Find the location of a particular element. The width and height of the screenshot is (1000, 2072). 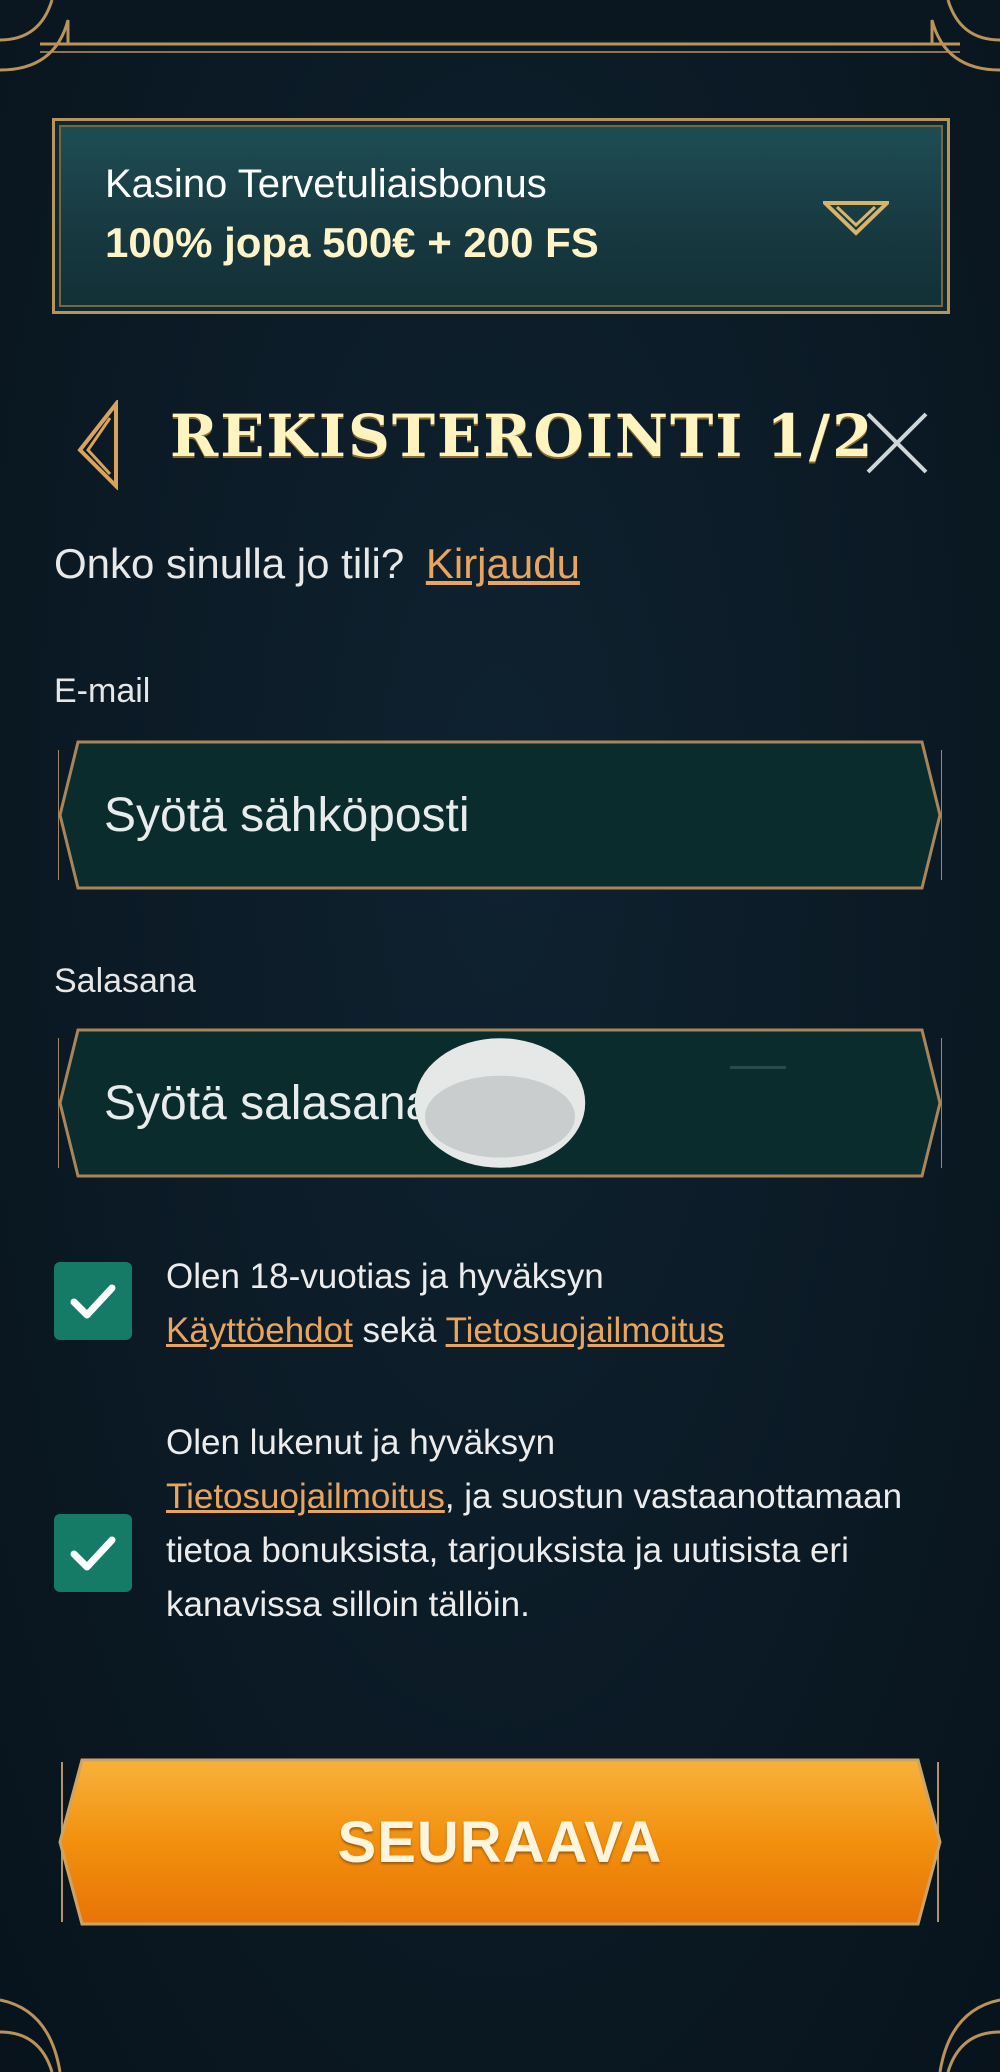

password-label: Salasana is located at coordinates (125, 981).